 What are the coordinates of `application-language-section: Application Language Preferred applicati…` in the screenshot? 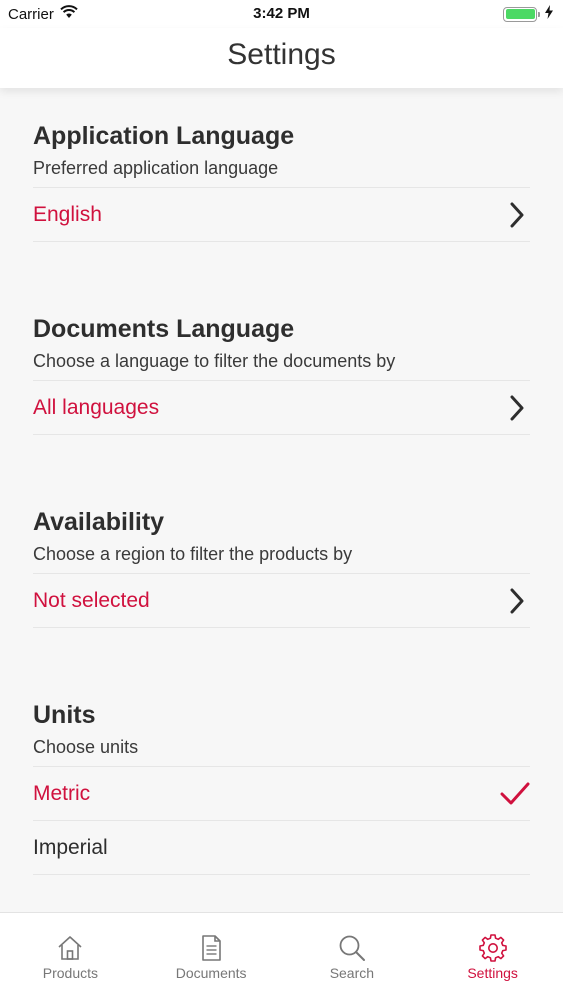 It's located at (281, 180).